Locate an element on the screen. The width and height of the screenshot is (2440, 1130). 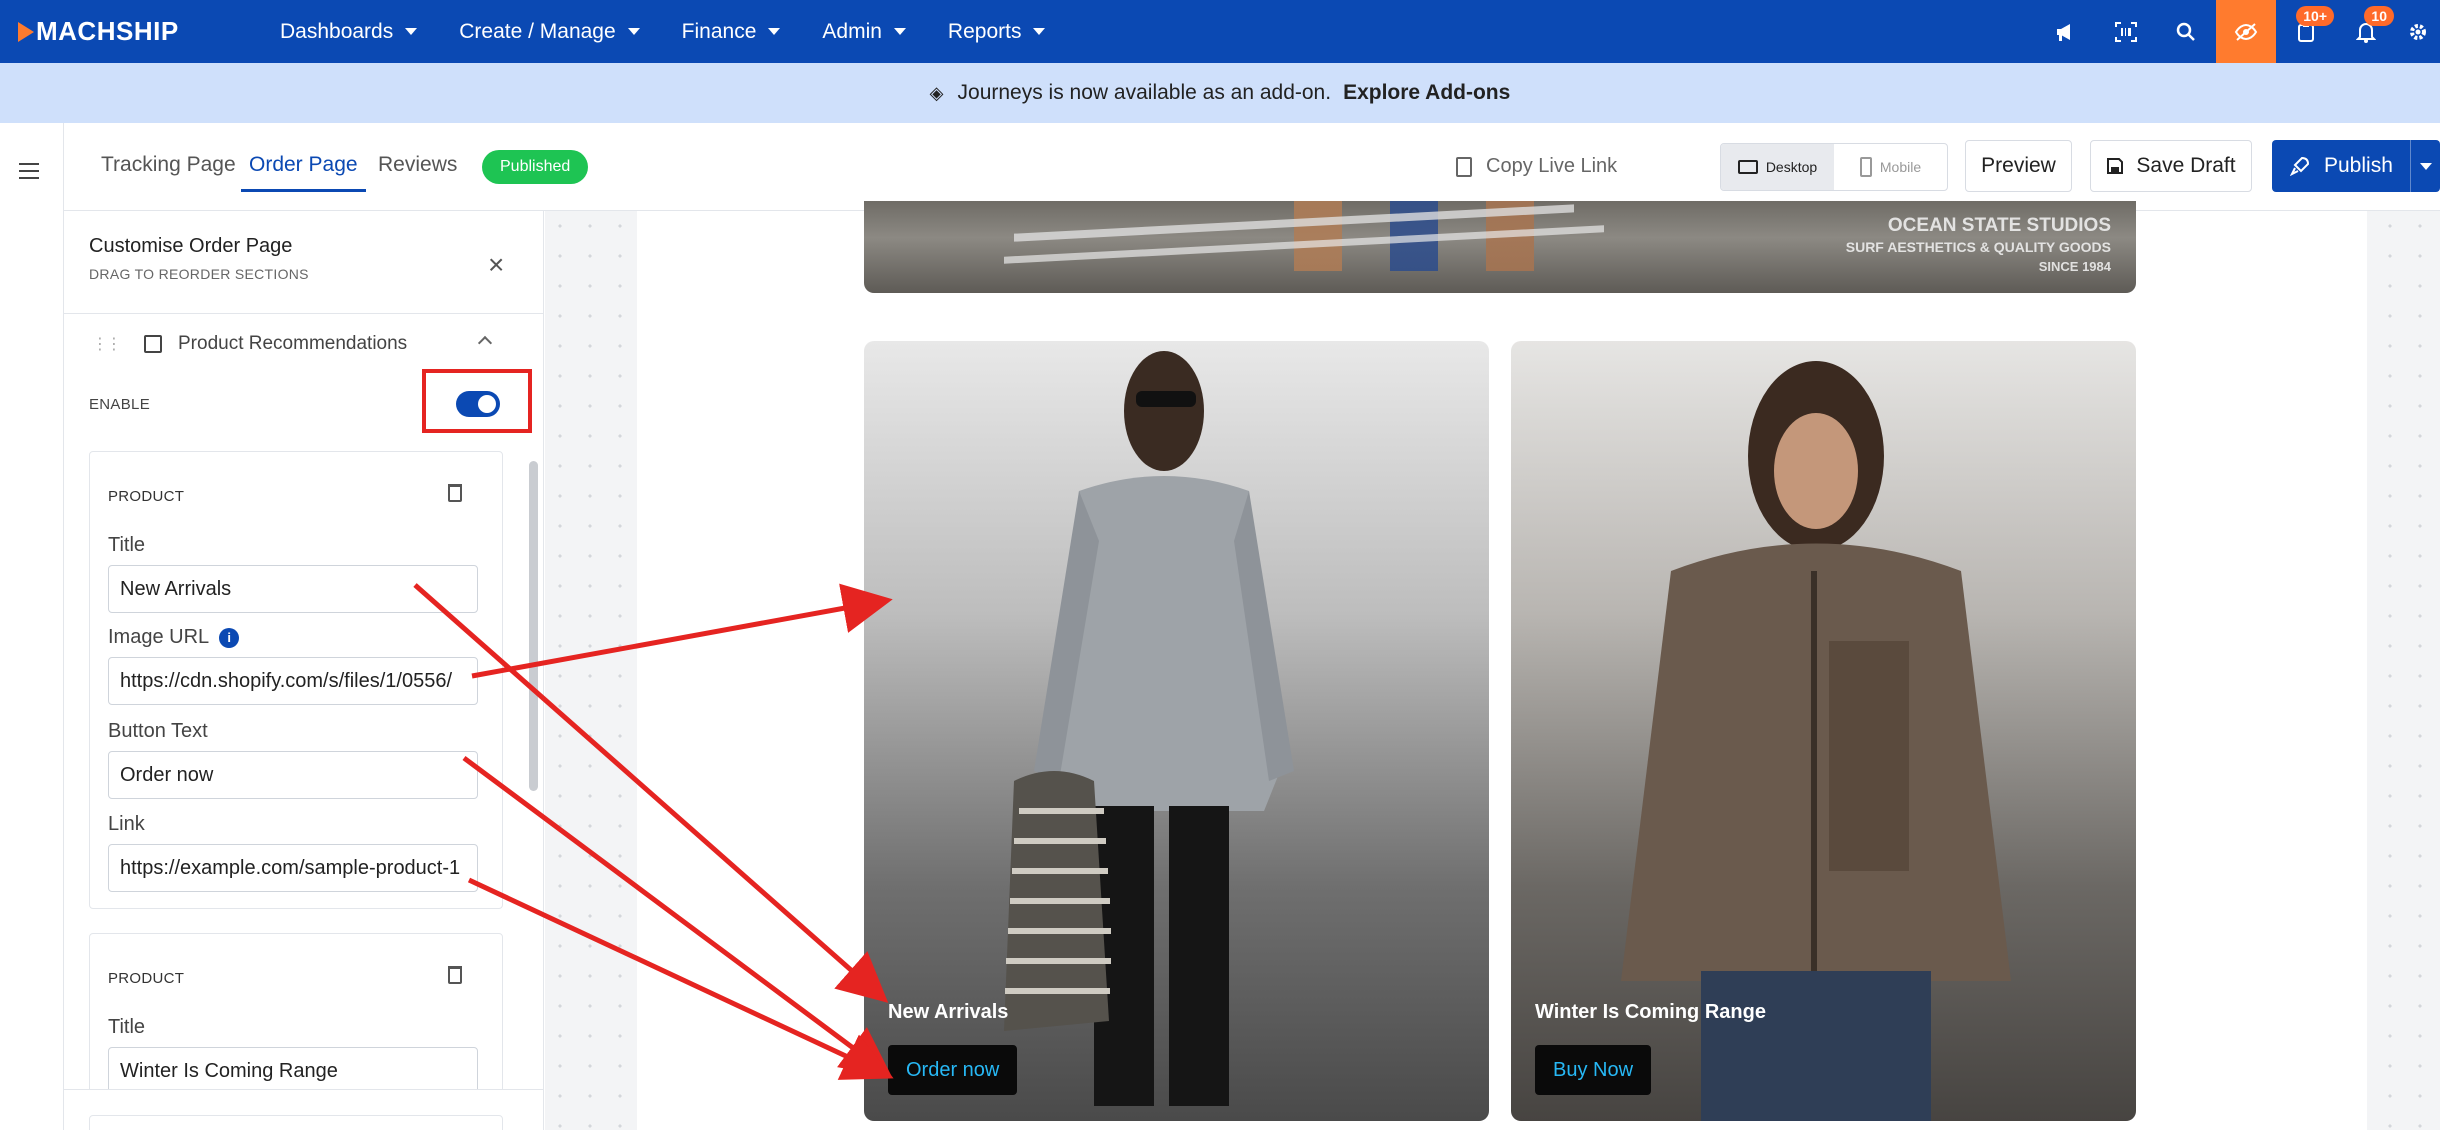
device-desktop-button: Desktop is located at coordinates (1777, 167).